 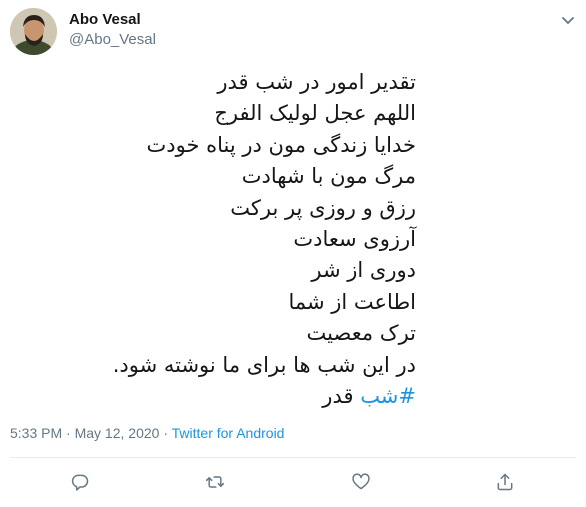 I want to click on avatar-image, so click(x=33, y=31).